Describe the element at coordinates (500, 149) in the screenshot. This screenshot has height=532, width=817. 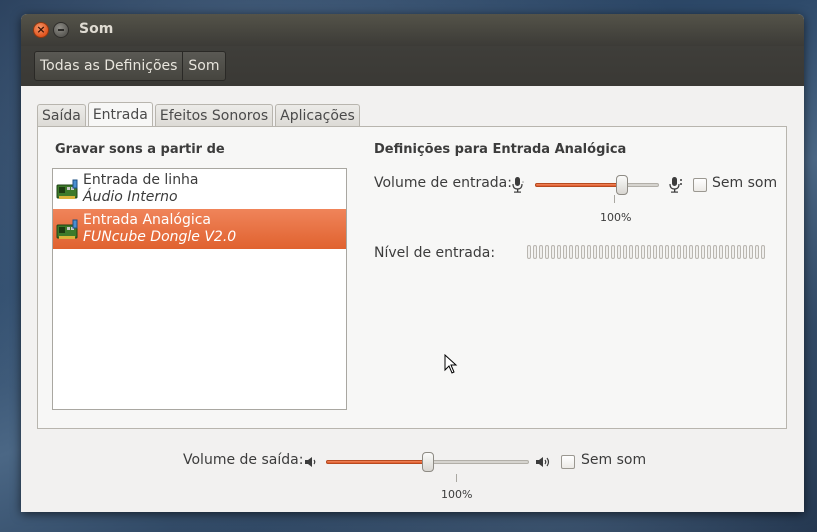
I see `settings-heading: Definições para Entrada Analógica` at that location.